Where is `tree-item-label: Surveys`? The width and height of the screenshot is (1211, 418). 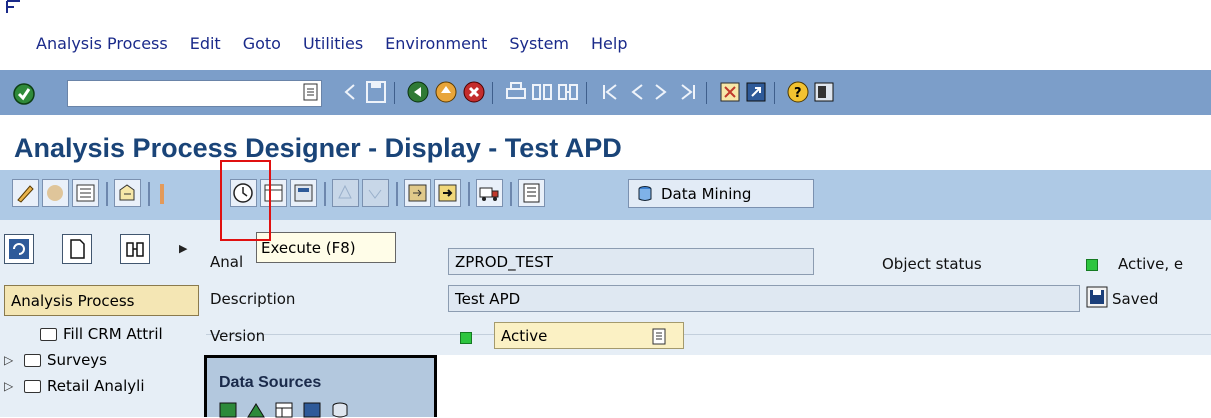
tree-item-label: Surveys is located at coordinates (77, 360).